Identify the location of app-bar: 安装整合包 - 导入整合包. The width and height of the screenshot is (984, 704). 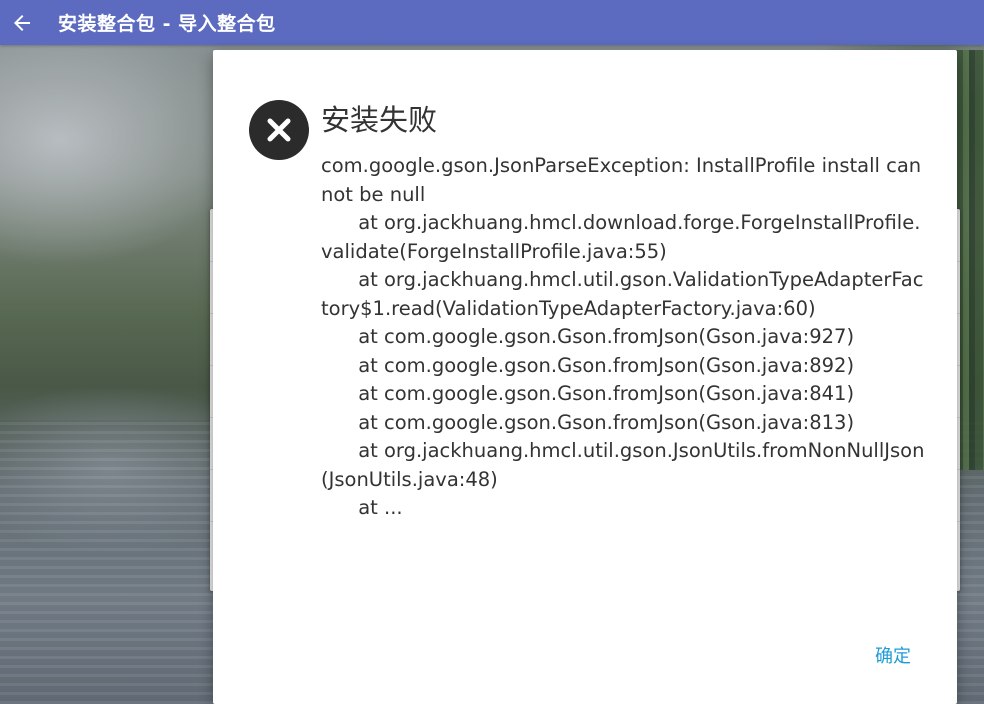
(492, 22).